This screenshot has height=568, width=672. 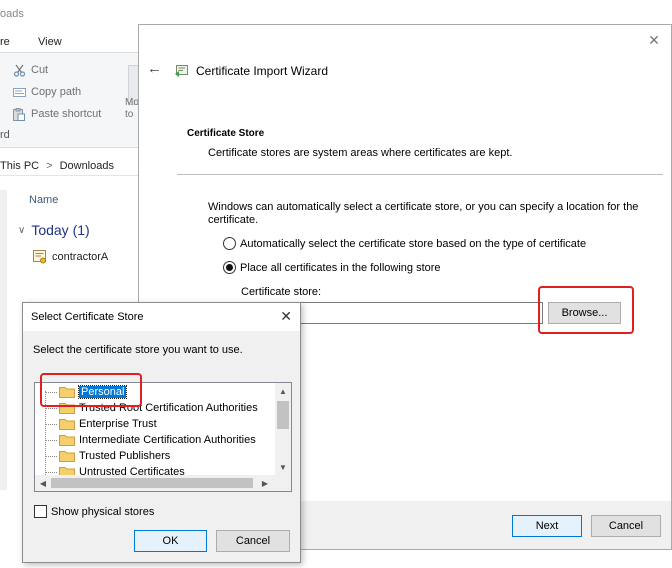 What do you see at coordinates (60, 230) in the screenshot?
I see `group-label: Today (1)` at bounding box center [60, 230].